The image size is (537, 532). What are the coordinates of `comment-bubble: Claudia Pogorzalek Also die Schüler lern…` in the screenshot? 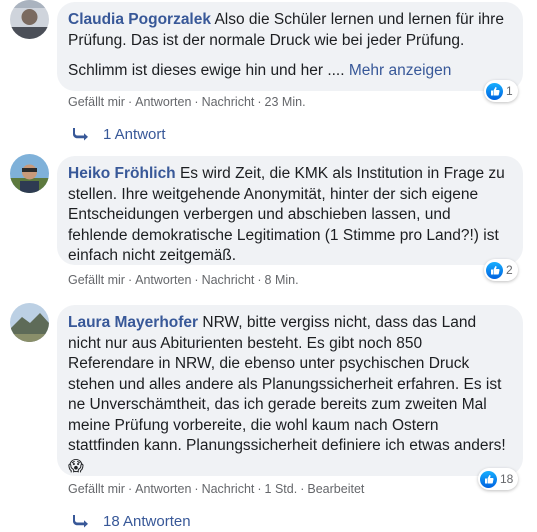 It's located at (290, 46).